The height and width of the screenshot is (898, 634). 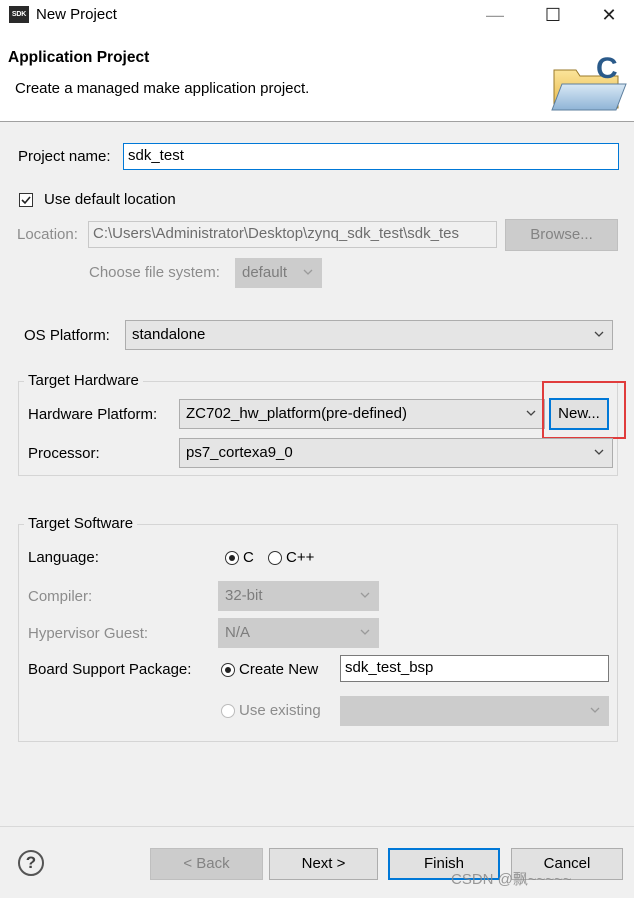 I want to click on language-label: Language:, so click(x=63, y=557).